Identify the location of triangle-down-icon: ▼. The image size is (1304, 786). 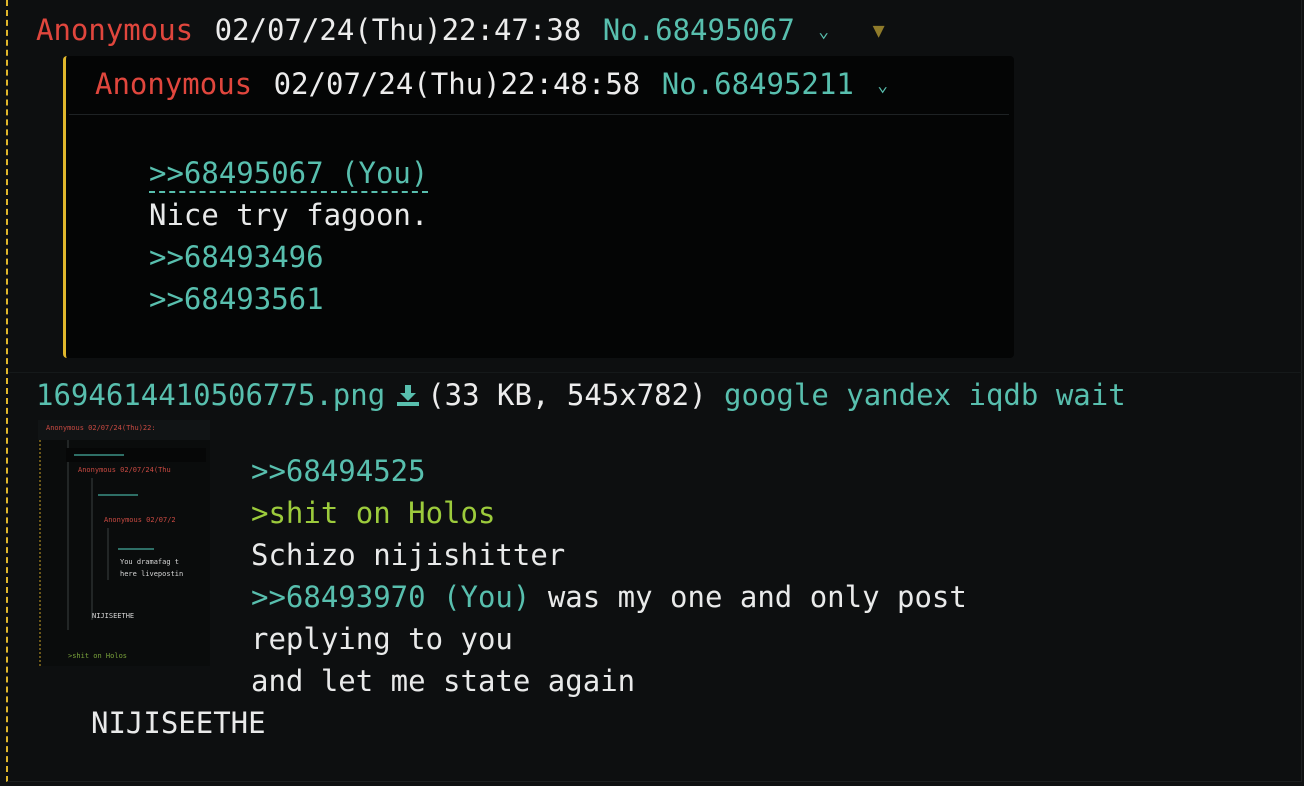
(879, 30).